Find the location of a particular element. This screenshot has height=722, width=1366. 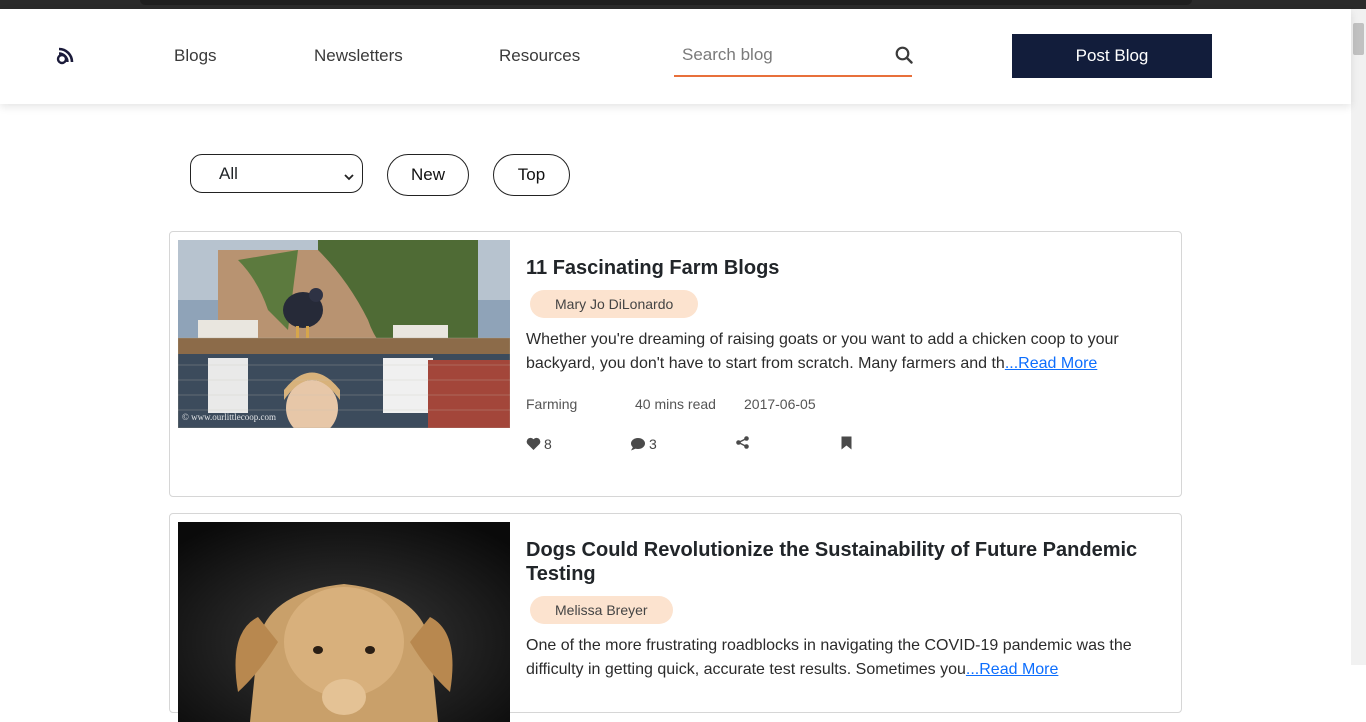

bookmark-button is located at coordinates (846, 443).